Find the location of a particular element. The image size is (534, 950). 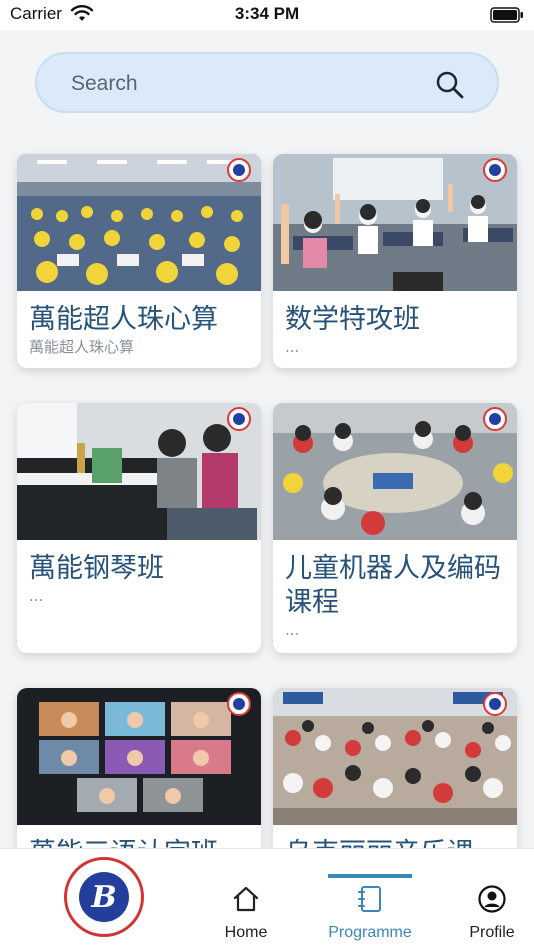

home-icon is located at coordinates (246, 899).